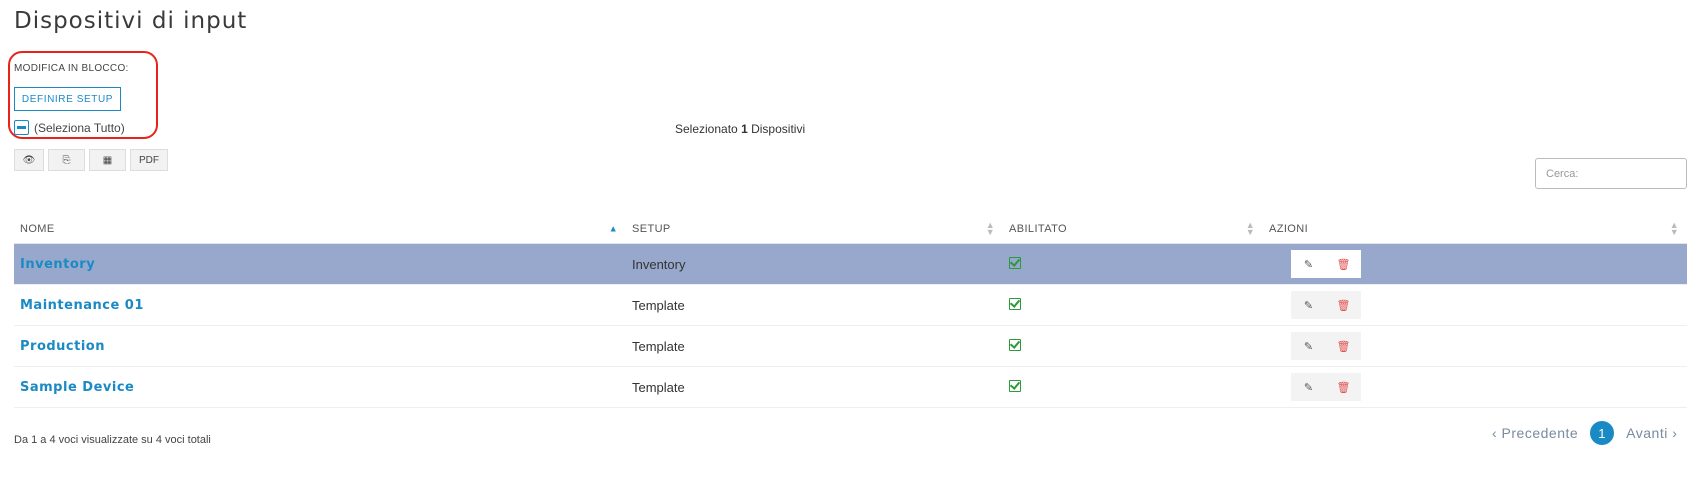 This screenshot has height=480, width=1695. Describe the element at coordinates (131, 21) in the screenshot. I see `page-title: Dispositivi di input` at that location.